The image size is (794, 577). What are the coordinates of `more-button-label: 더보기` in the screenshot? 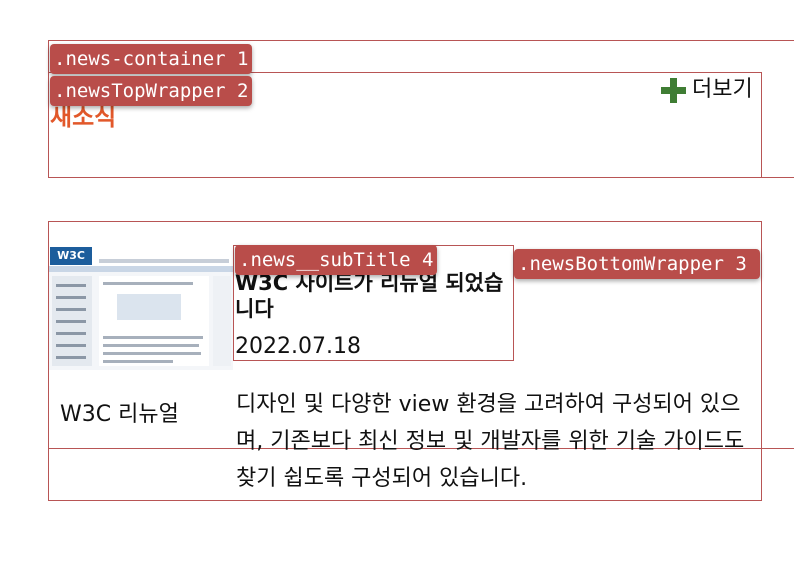 It's located at (722, 89).